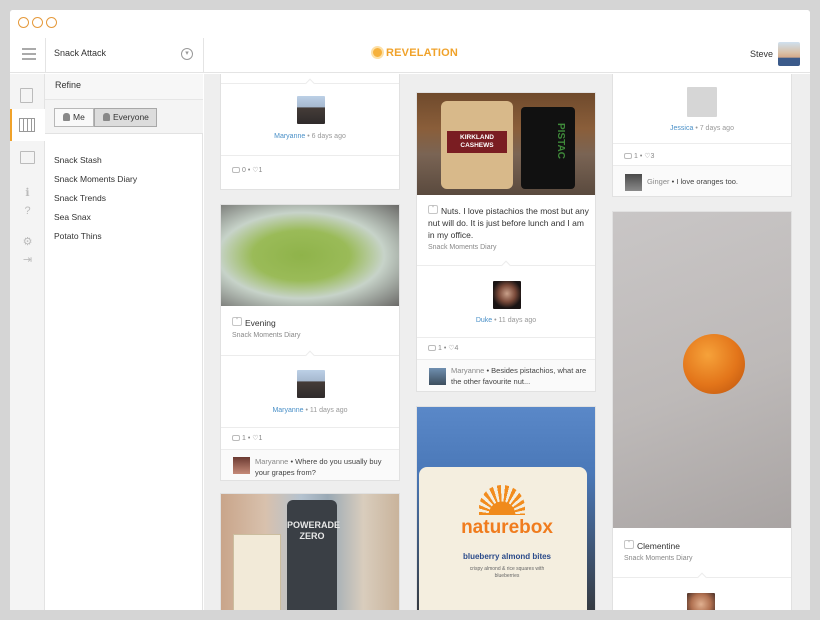  I want to click on title-bar, so click(410, 24).